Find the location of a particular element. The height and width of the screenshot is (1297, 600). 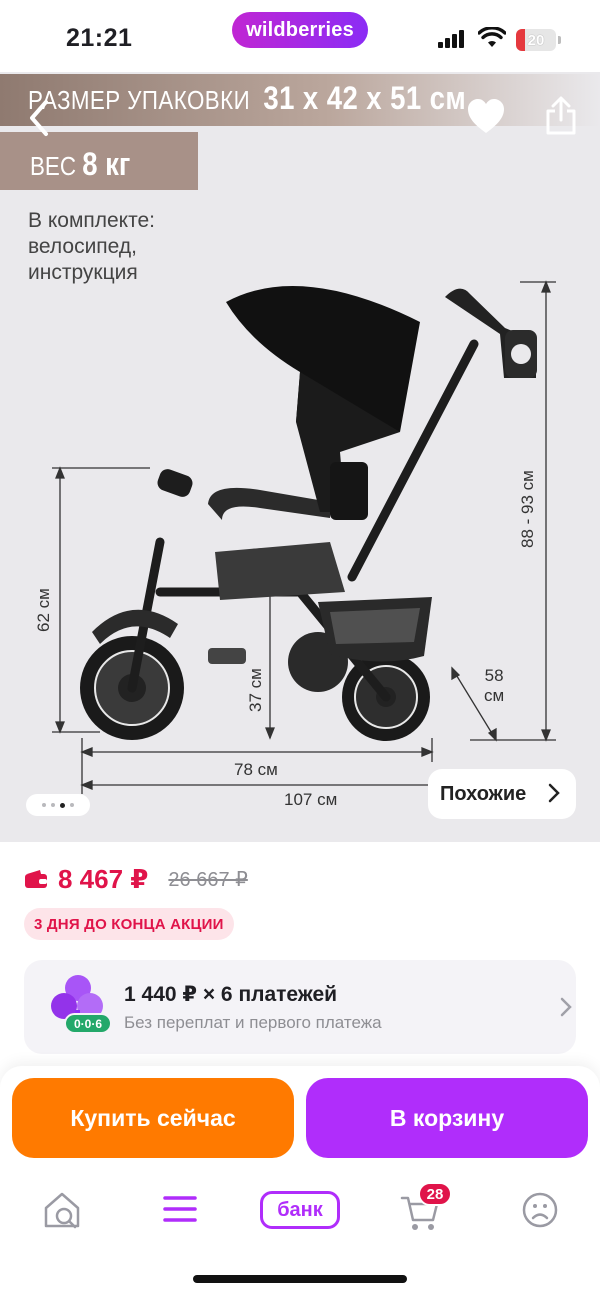

home-search-icon is located at coordinates (62, 1210).